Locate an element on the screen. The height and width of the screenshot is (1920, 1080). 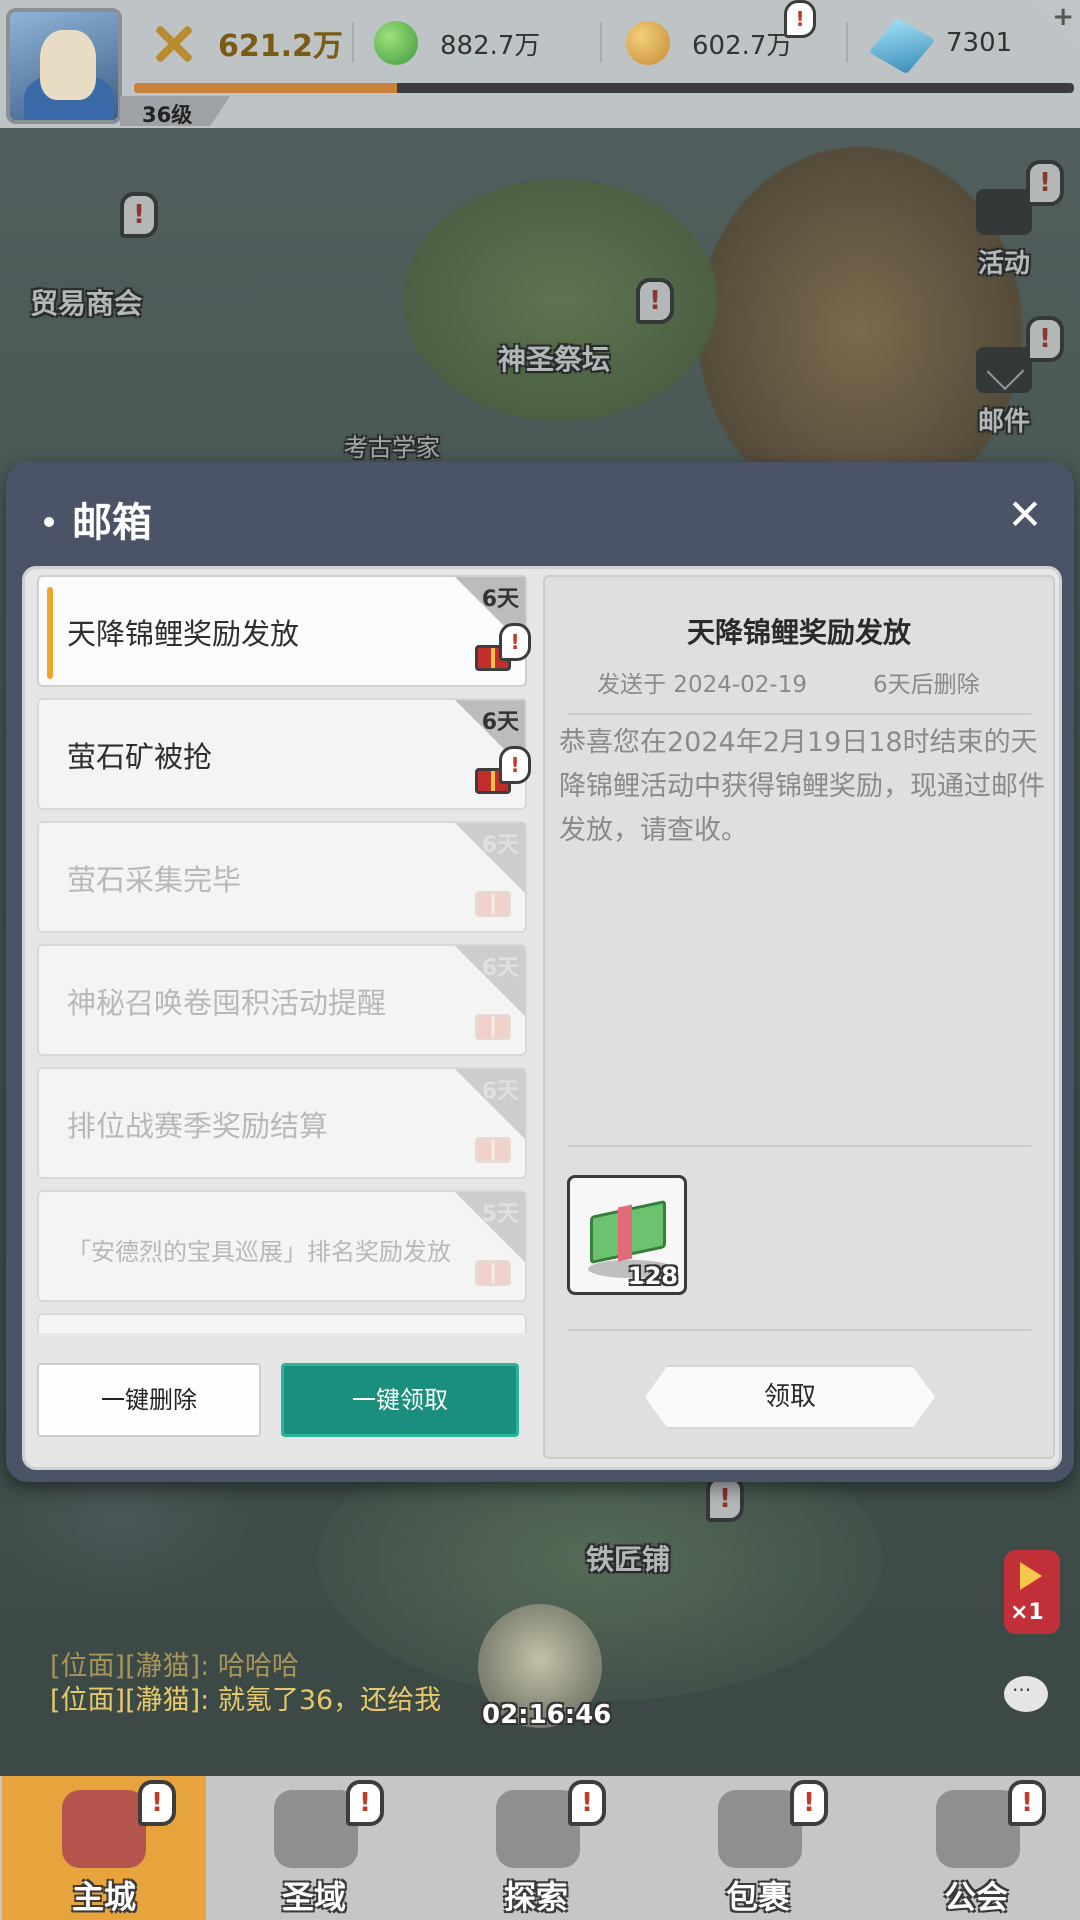
claim-button: 领取 is located at coordinates (790, 1397).